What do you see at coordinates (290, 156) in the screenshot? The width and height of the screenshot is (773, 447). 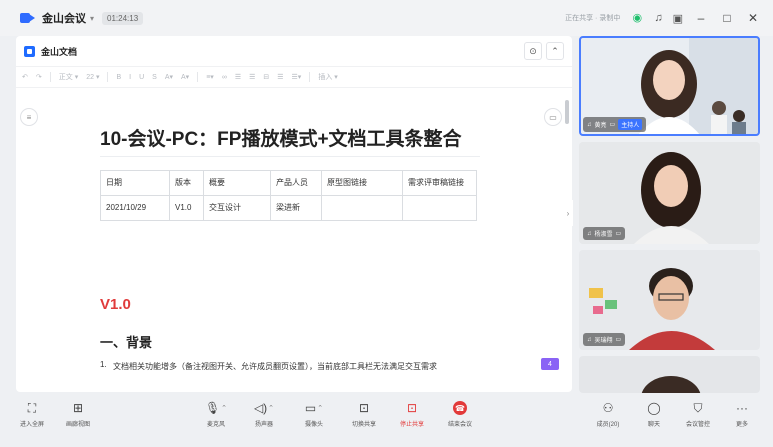 I see `title-divider` at bounding box center [290, 156].